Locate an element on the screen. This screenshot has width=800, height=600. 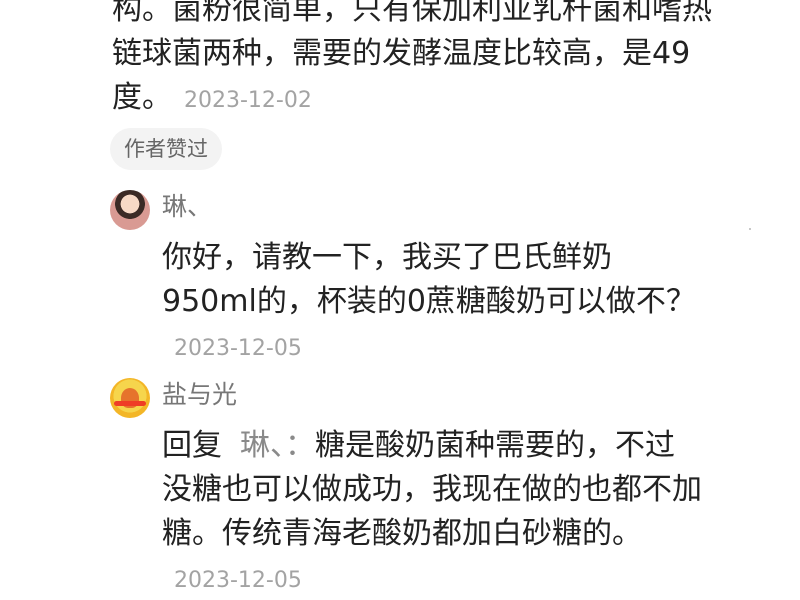
reply-author-name: 琳、 is located at coordinates (187, 207).